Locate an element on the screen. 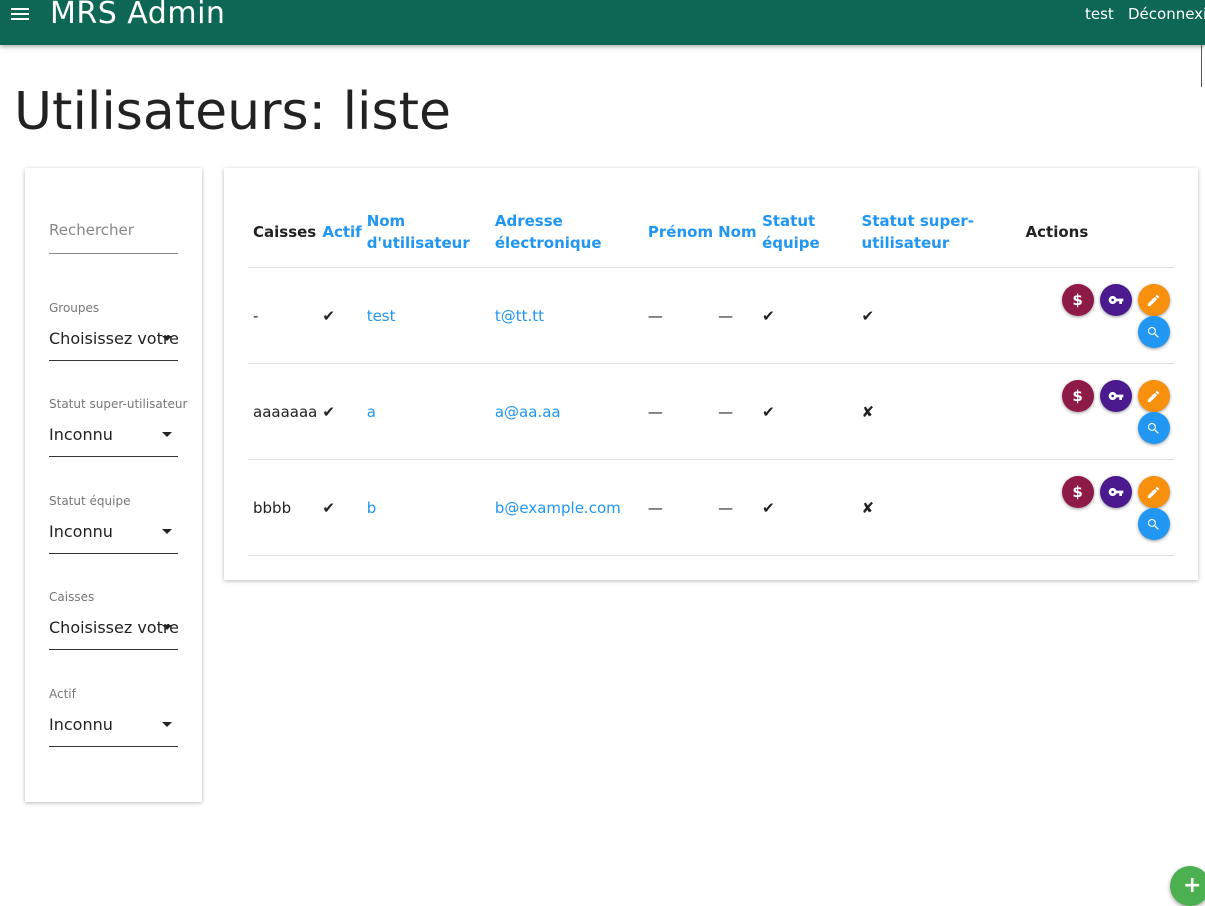 Image resolution: width=1205 pixels, height=906 pixels. column-header-email: Adresse électronique is located at coordinates (566, 232).